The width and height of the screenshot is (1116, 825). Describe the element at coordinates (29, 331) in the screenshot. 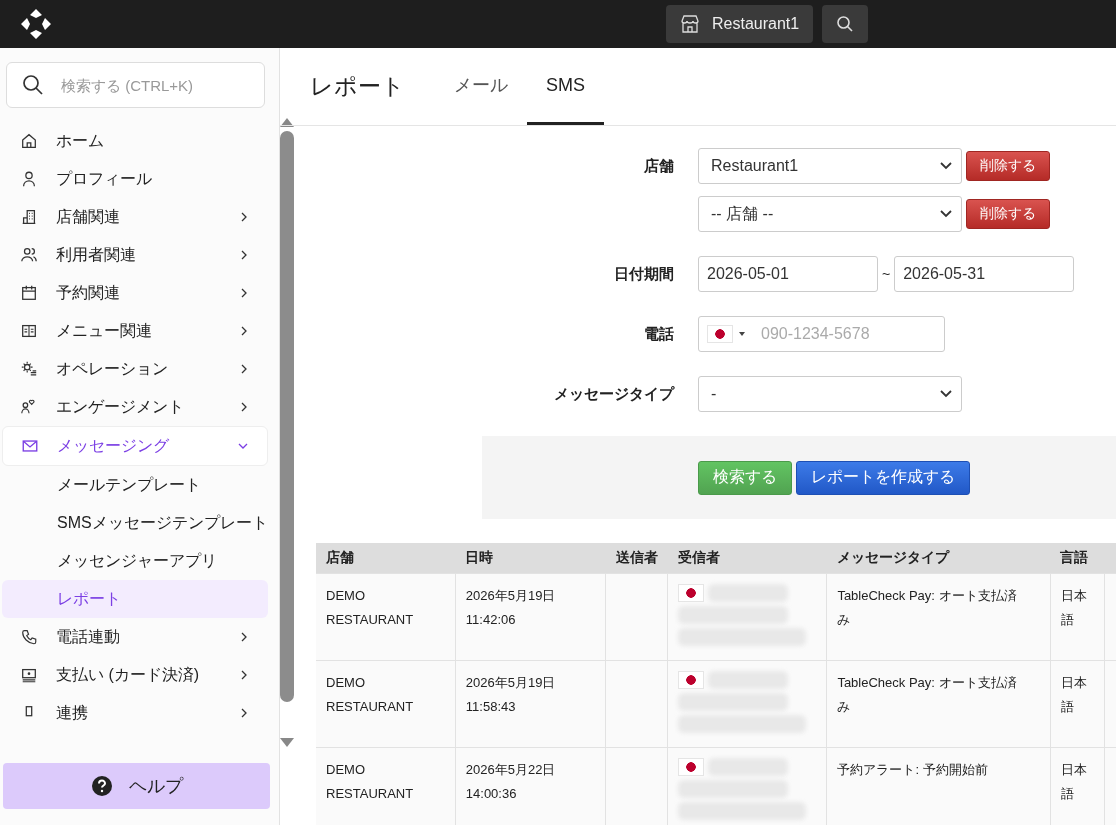

I see `menu-book-icon` at that location.